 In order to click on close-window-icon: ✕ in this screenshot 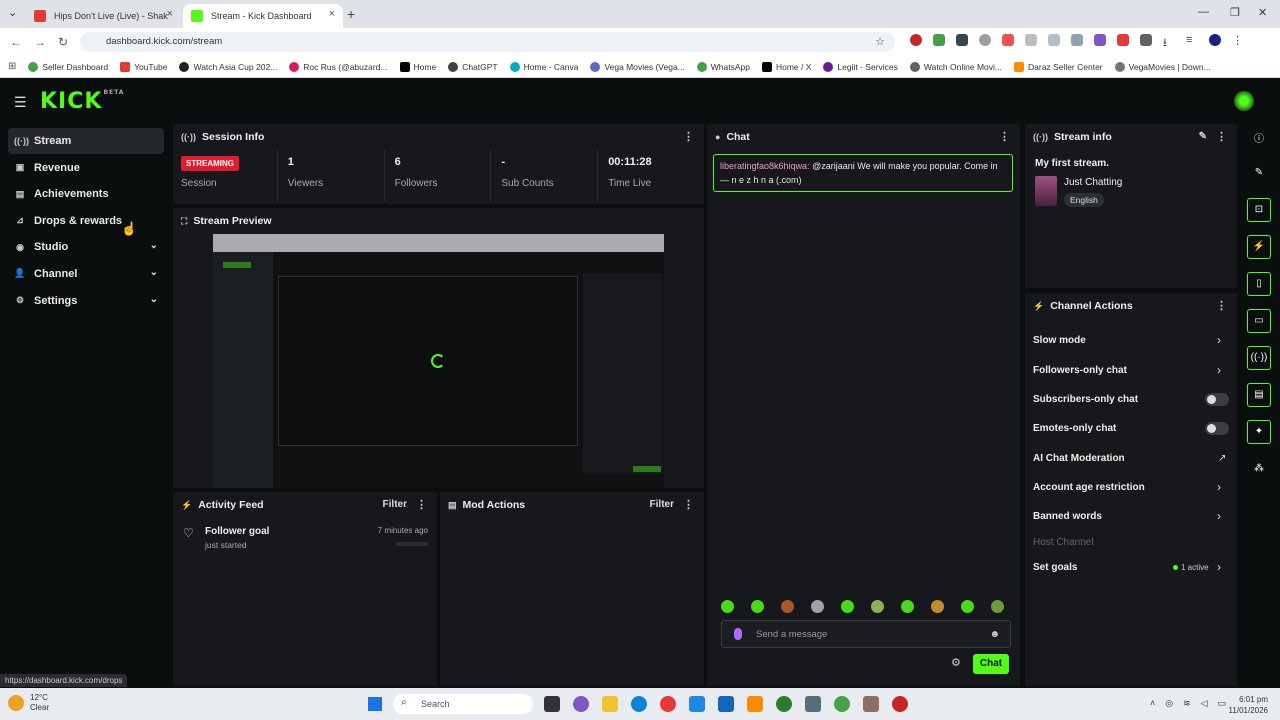, I will do `click(1262, 12)`.